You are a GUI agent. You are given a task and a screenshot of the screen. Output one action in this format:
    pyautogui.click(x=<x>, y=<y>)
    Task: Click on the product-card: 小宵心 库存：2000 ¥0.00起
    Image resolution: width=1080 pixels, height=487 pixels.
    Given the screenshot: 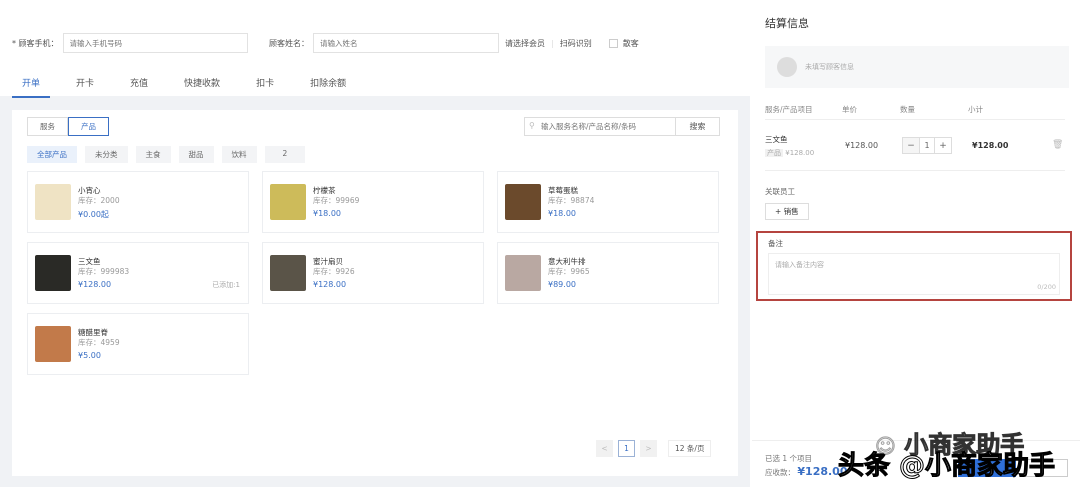 What is the action you would take?
    pyautogui.click(x=138, y=202)
    